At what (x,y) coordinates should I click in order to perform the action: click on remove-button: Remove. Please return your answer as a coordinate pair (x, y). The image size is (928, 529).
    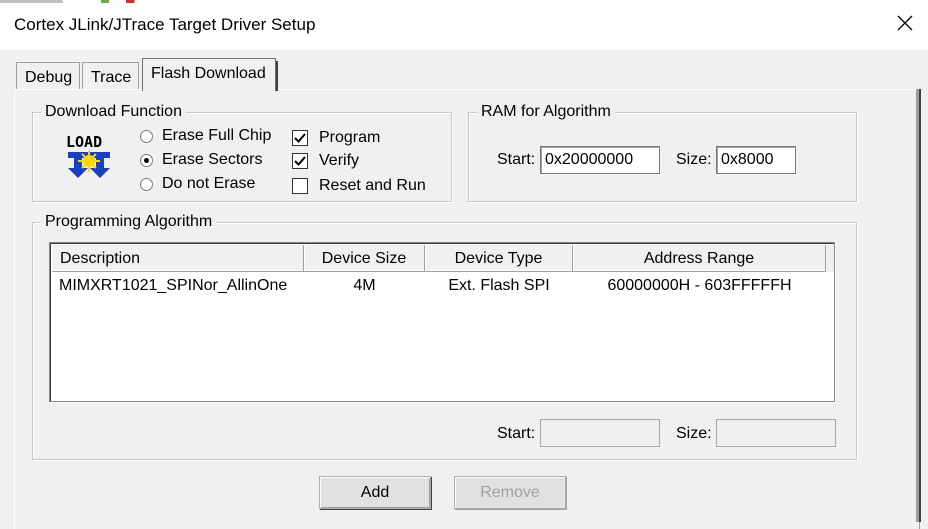
    Looking at the image, I should click on (510, 492).